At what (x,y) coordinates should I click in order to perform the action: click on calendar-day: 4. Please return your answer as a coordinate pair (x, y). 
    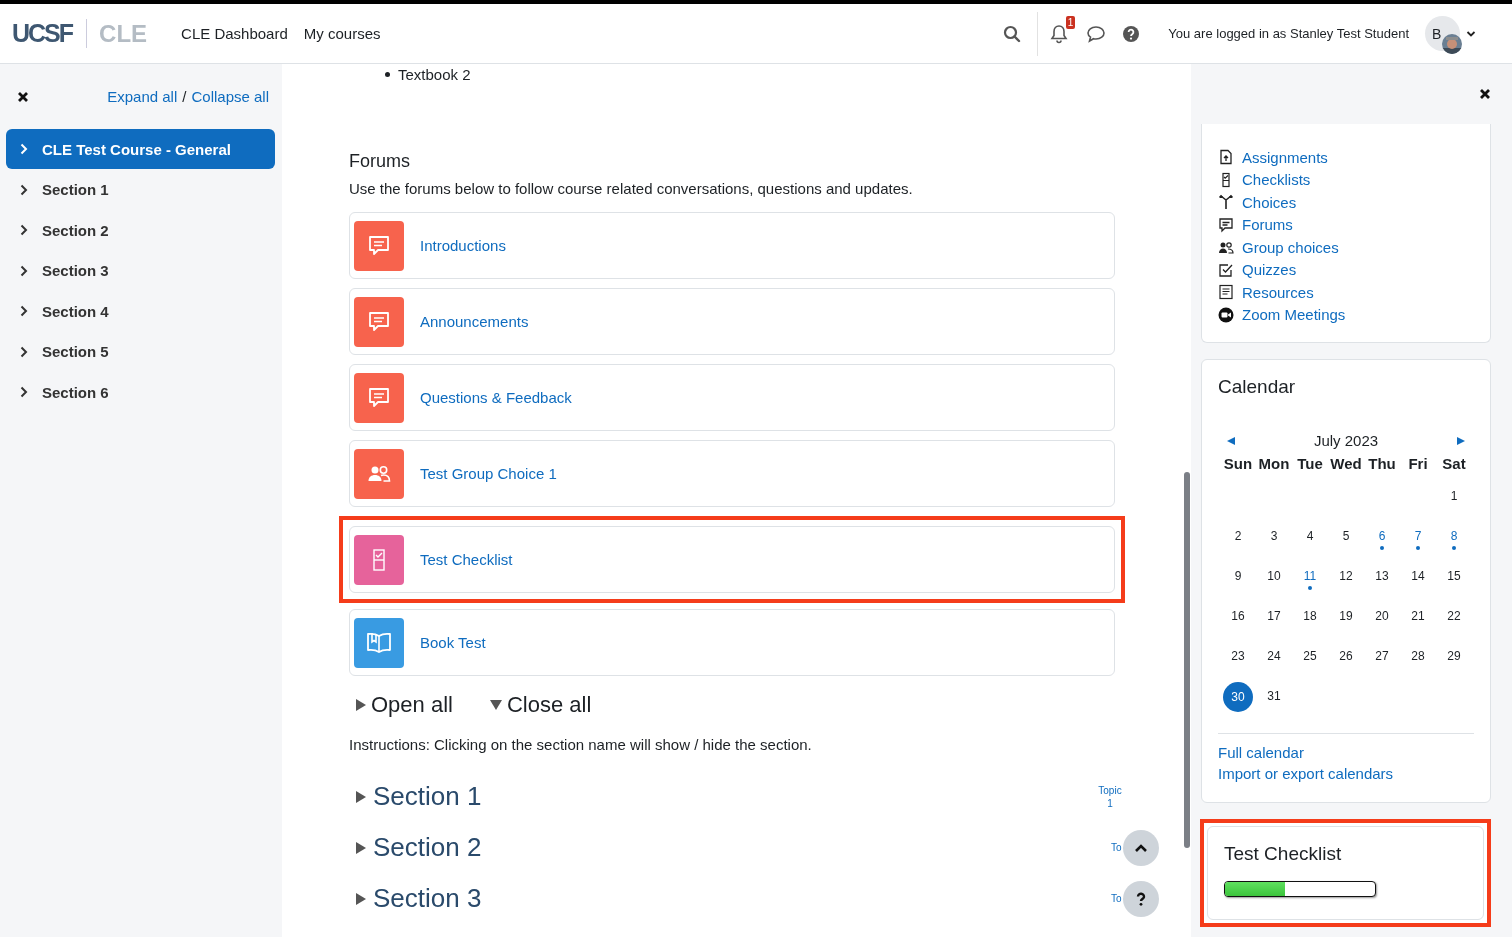
    Looking at the image, I should click on (1310, 536).